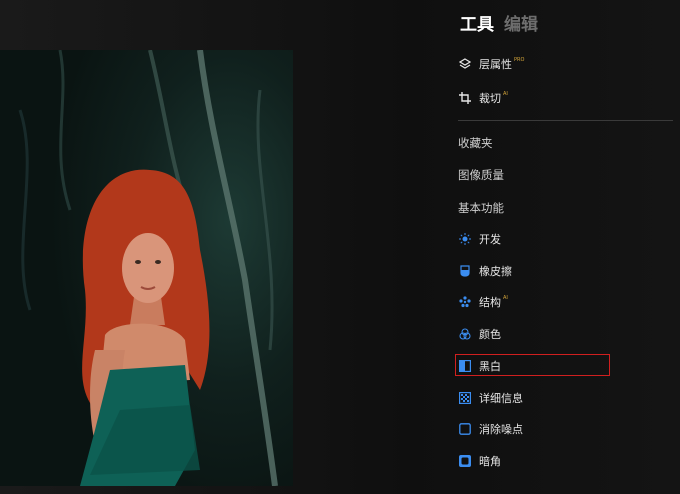  I want to click on black-white-icon, so click(464, 366).